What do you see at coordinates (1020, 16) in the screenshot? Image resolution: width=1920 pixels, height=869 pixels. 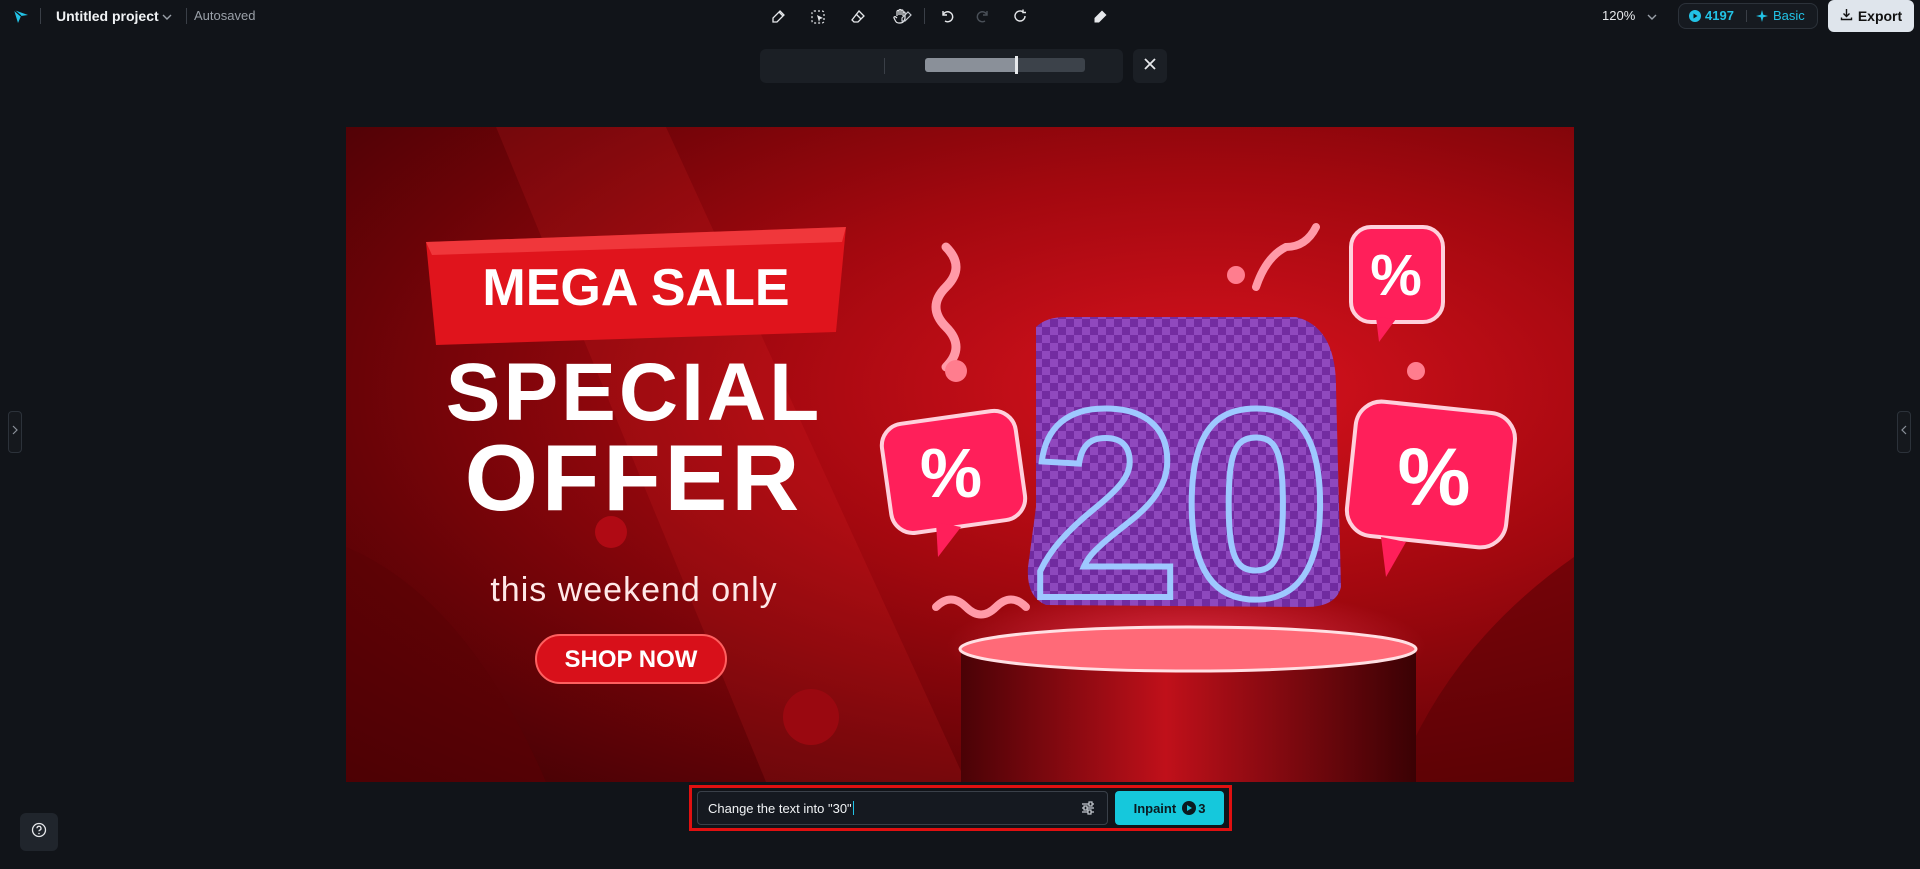 I see `refresh-icon` at bounding box center [1020, 16].